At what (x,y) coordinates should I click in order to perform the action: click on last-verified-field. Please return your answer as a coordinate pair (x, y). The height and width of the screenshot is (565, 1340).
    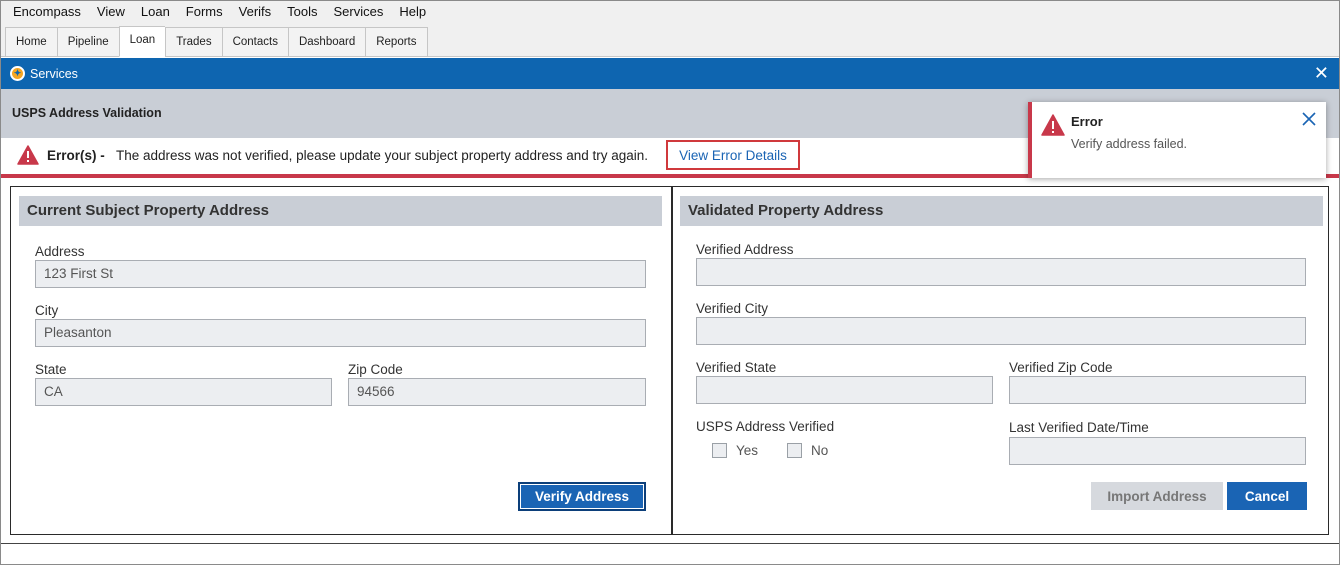
    Looking at the image, I should click on (1157, 451).